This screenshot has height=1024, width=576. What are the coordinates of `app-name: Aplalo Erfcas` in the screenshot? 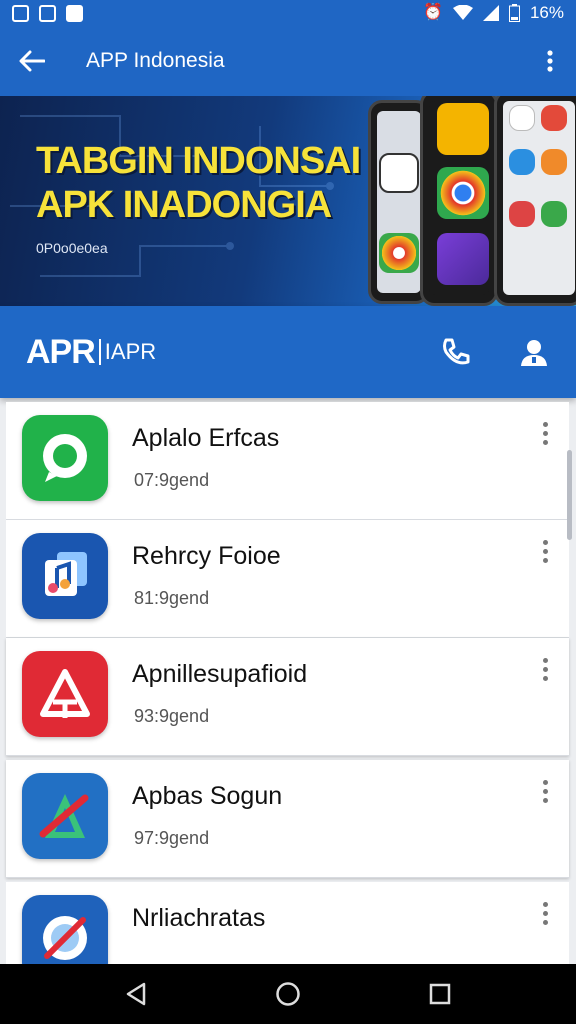 It's located at (206, 438).